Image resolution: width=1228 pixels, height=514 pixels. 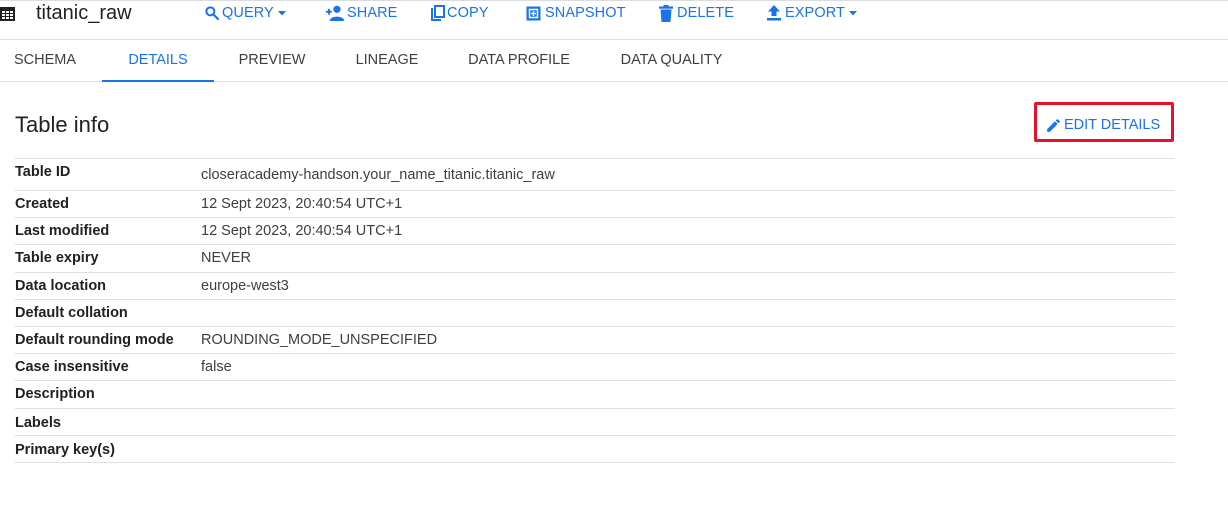 I want to click on table-name: titanic_raw, so click(x=84, y=13).